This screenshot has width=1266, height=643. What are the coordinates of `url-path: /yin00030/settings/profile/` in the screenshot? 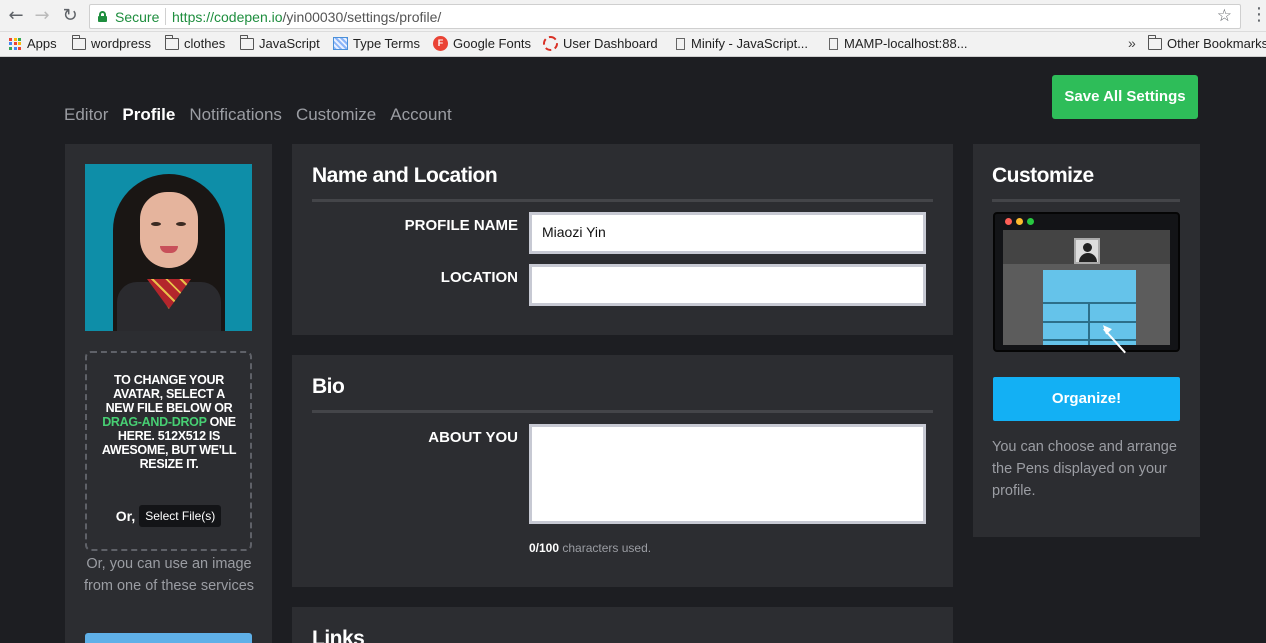 It's located at (362, 17).